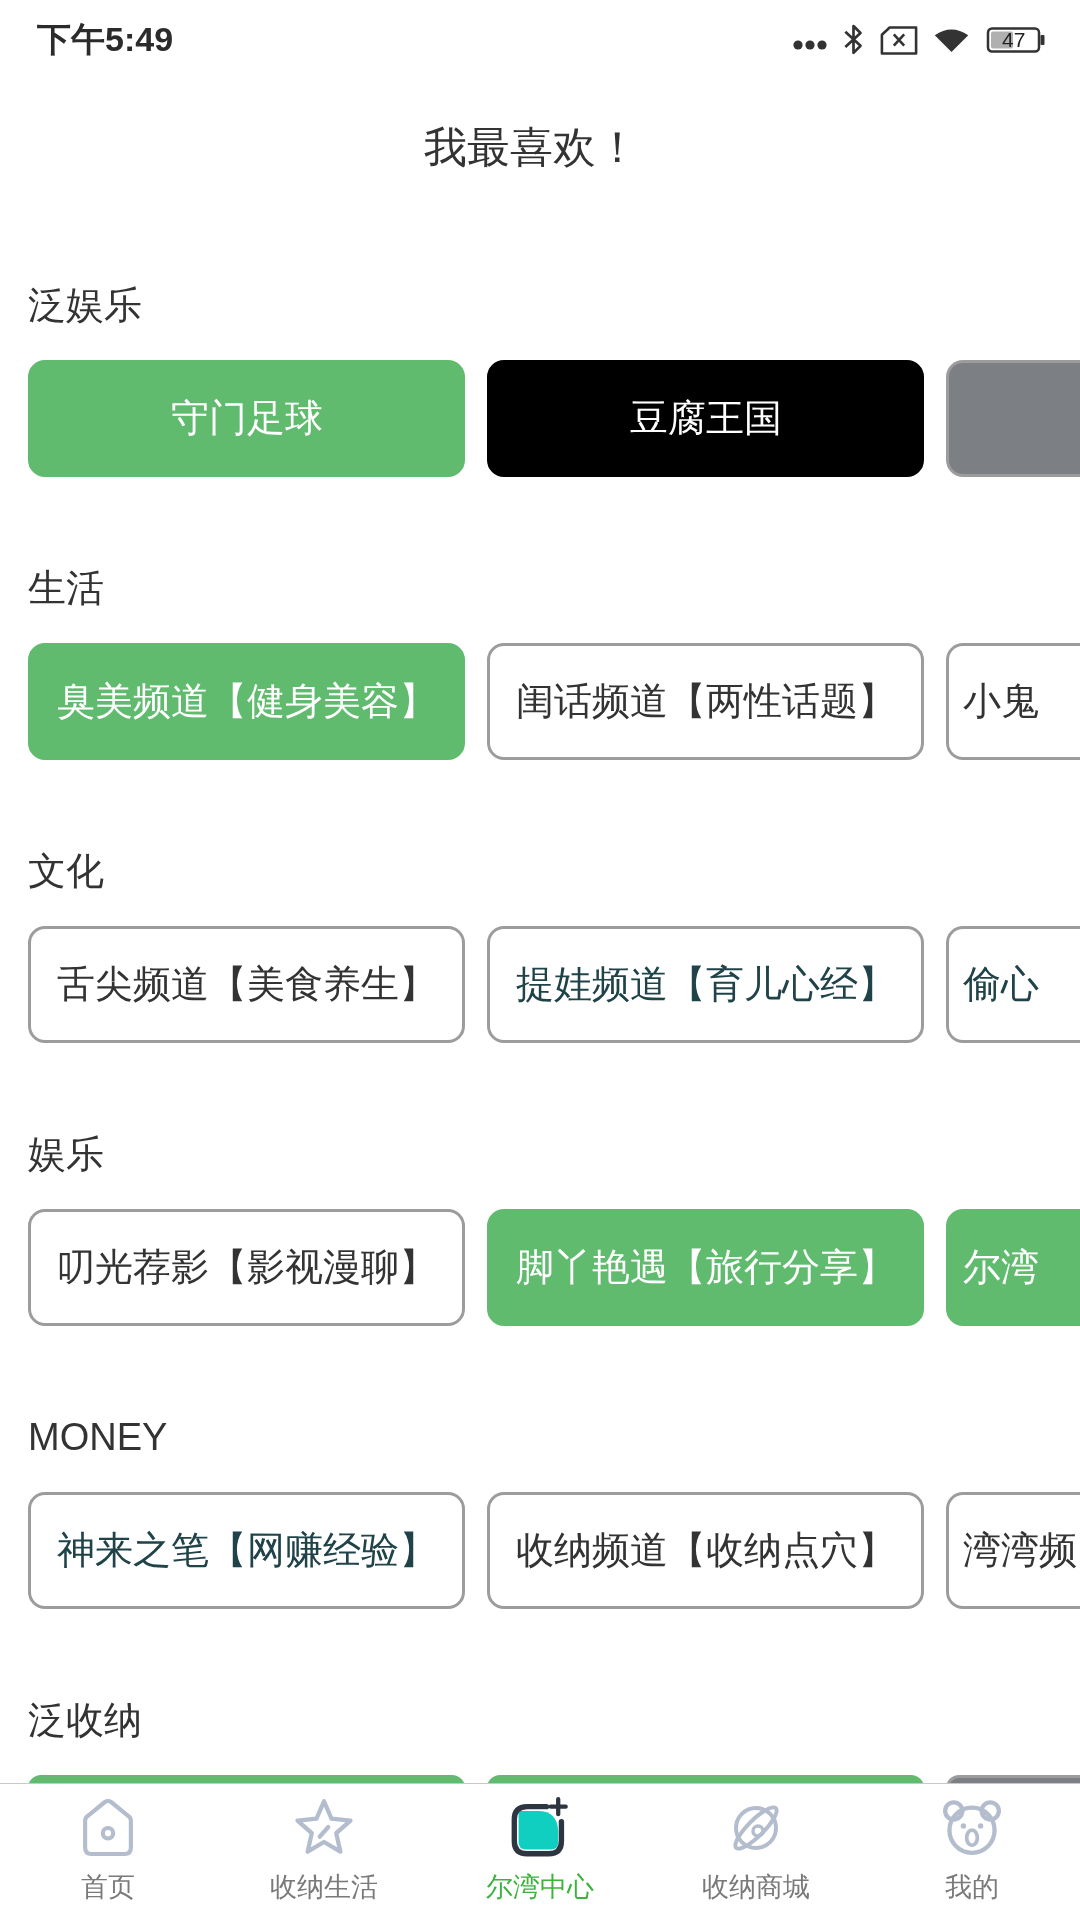 The width and height of the screenshot is (1080, 1920). I want to click on section-title: 泛收纳, so click(85, 1720).